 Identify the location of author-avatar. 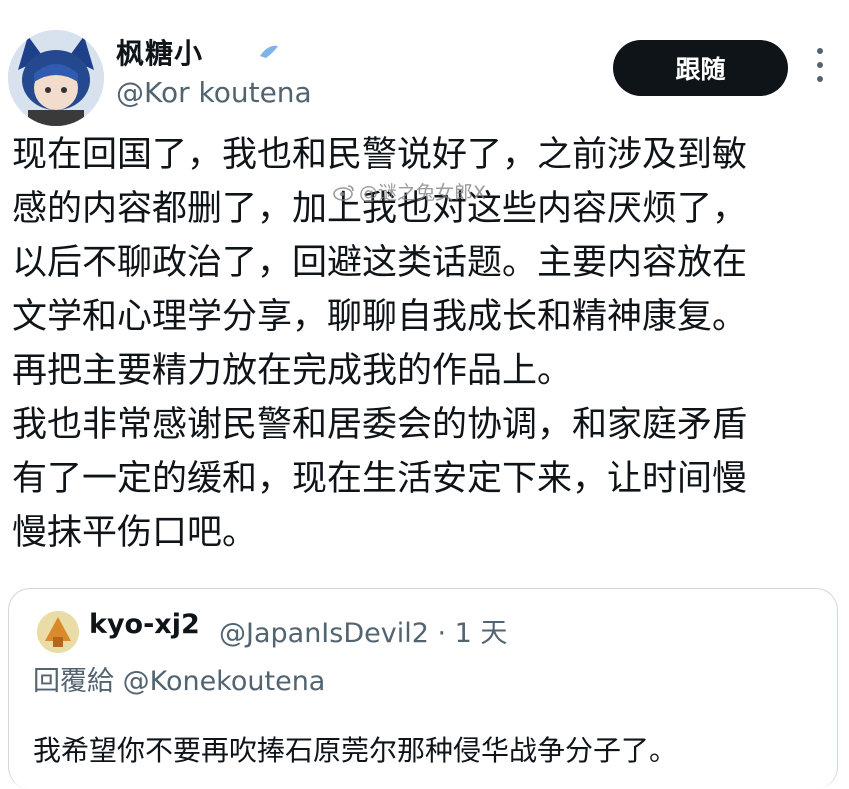
(56, 78).